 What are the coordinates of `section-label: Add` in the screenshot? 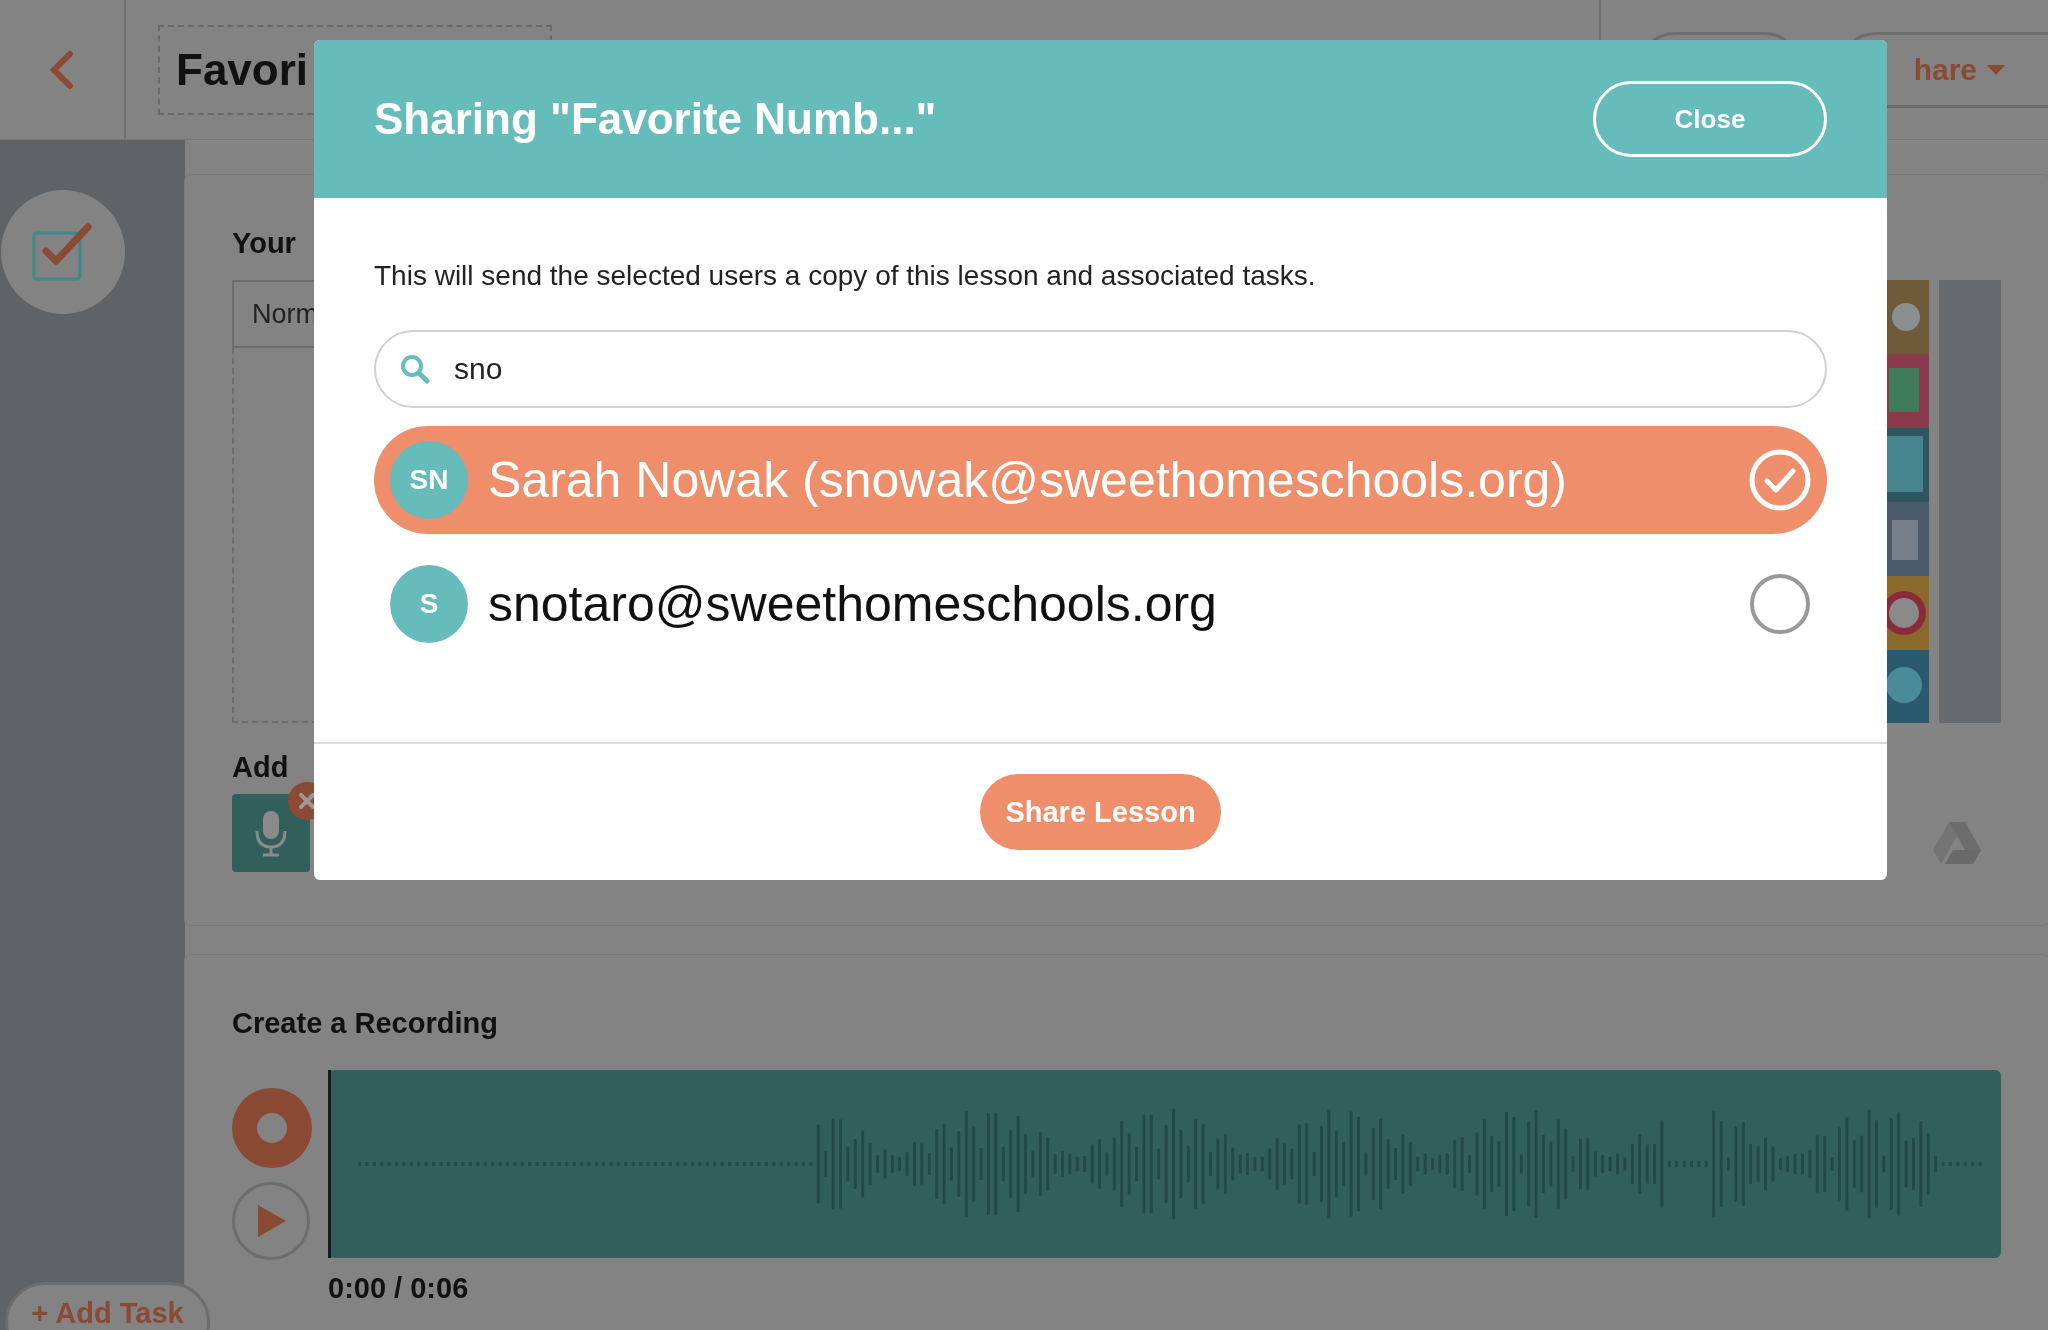 It's located at (261, 767).